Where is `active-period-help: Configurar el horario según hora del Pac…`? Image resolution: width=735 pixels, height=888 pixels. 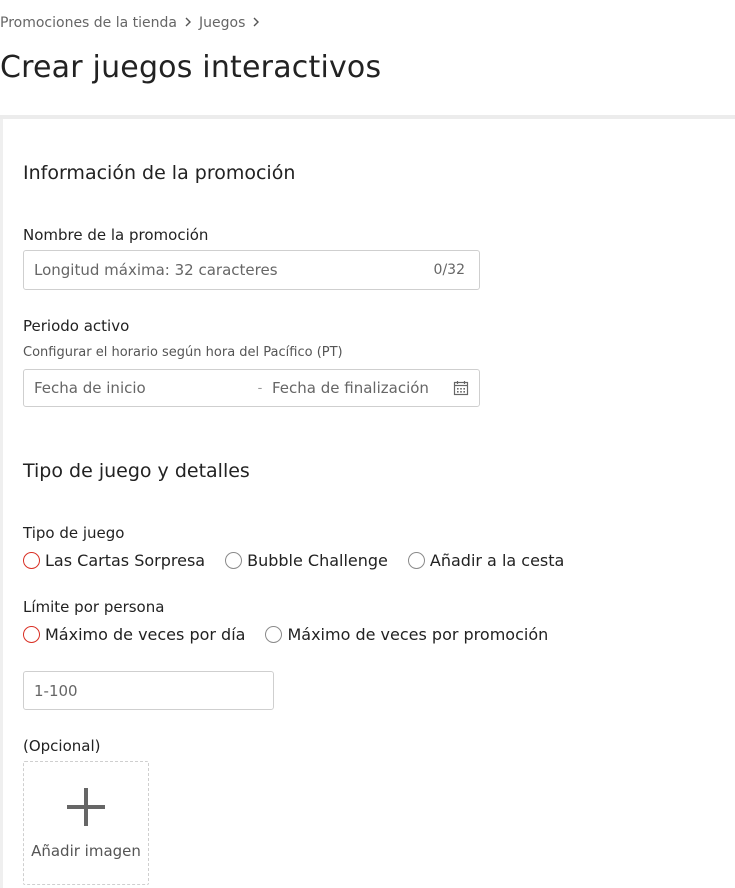
active-period-help: Configurar el horario según hora del Pac… is located at coordinates (183, 352).